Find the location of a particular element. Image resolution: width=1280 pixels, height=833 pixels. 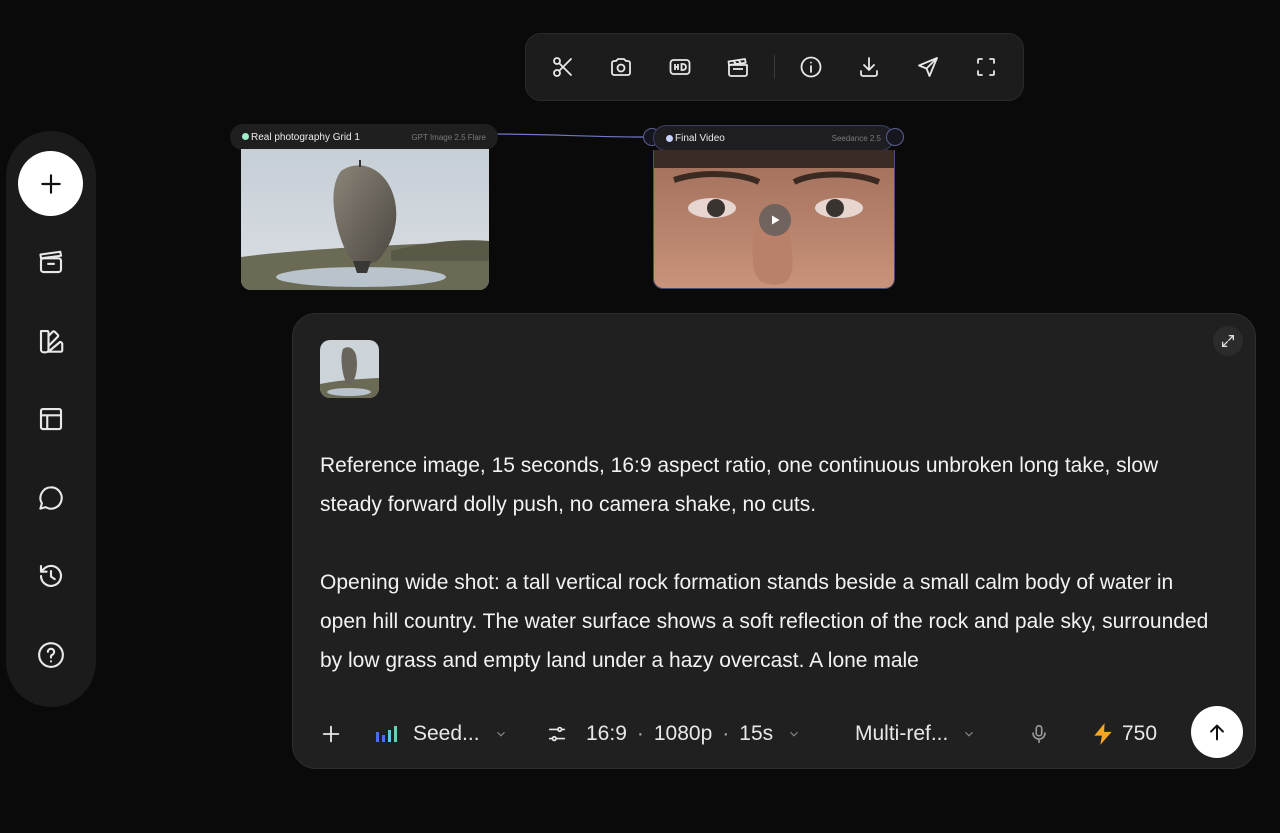

info-icon is located at coordinates (811, 67).